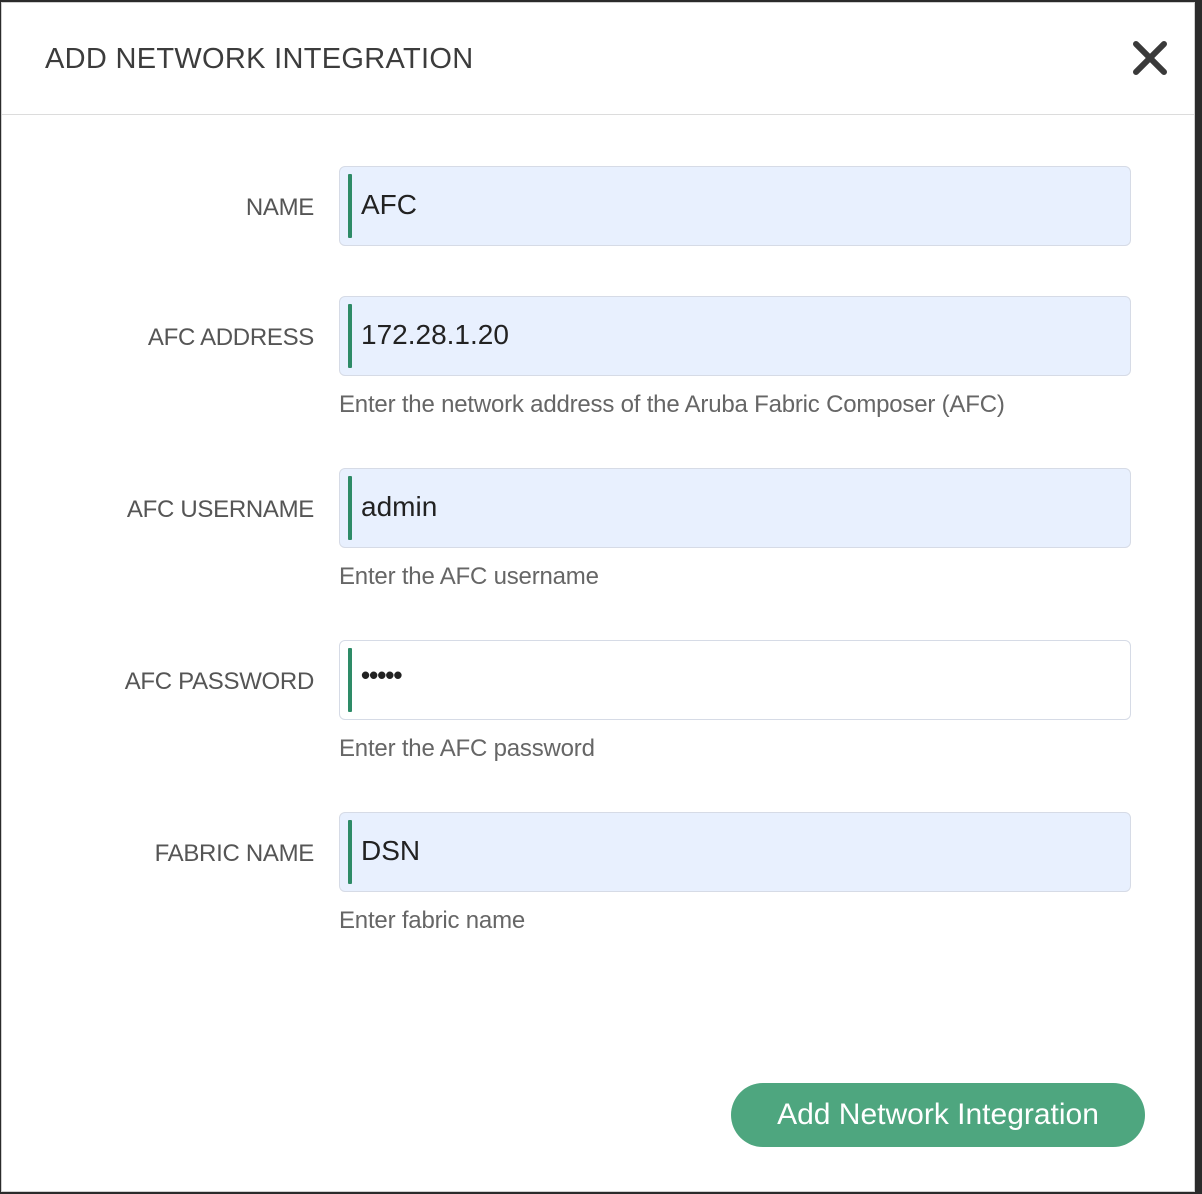 This screenshot has width=1202, height=1194. What do you see at coordinates (467, 748) in the screenshot?
I see `afc-password-help: Enter the AFC password` at bounding box center [467, 748].